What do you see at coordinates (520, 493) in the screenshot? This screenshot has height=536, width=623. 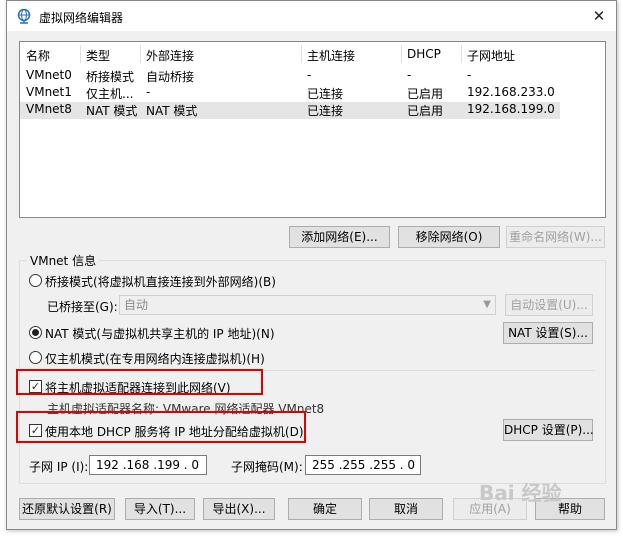 I see `watermark: Bai 经验` at bounding box center [520, 493].